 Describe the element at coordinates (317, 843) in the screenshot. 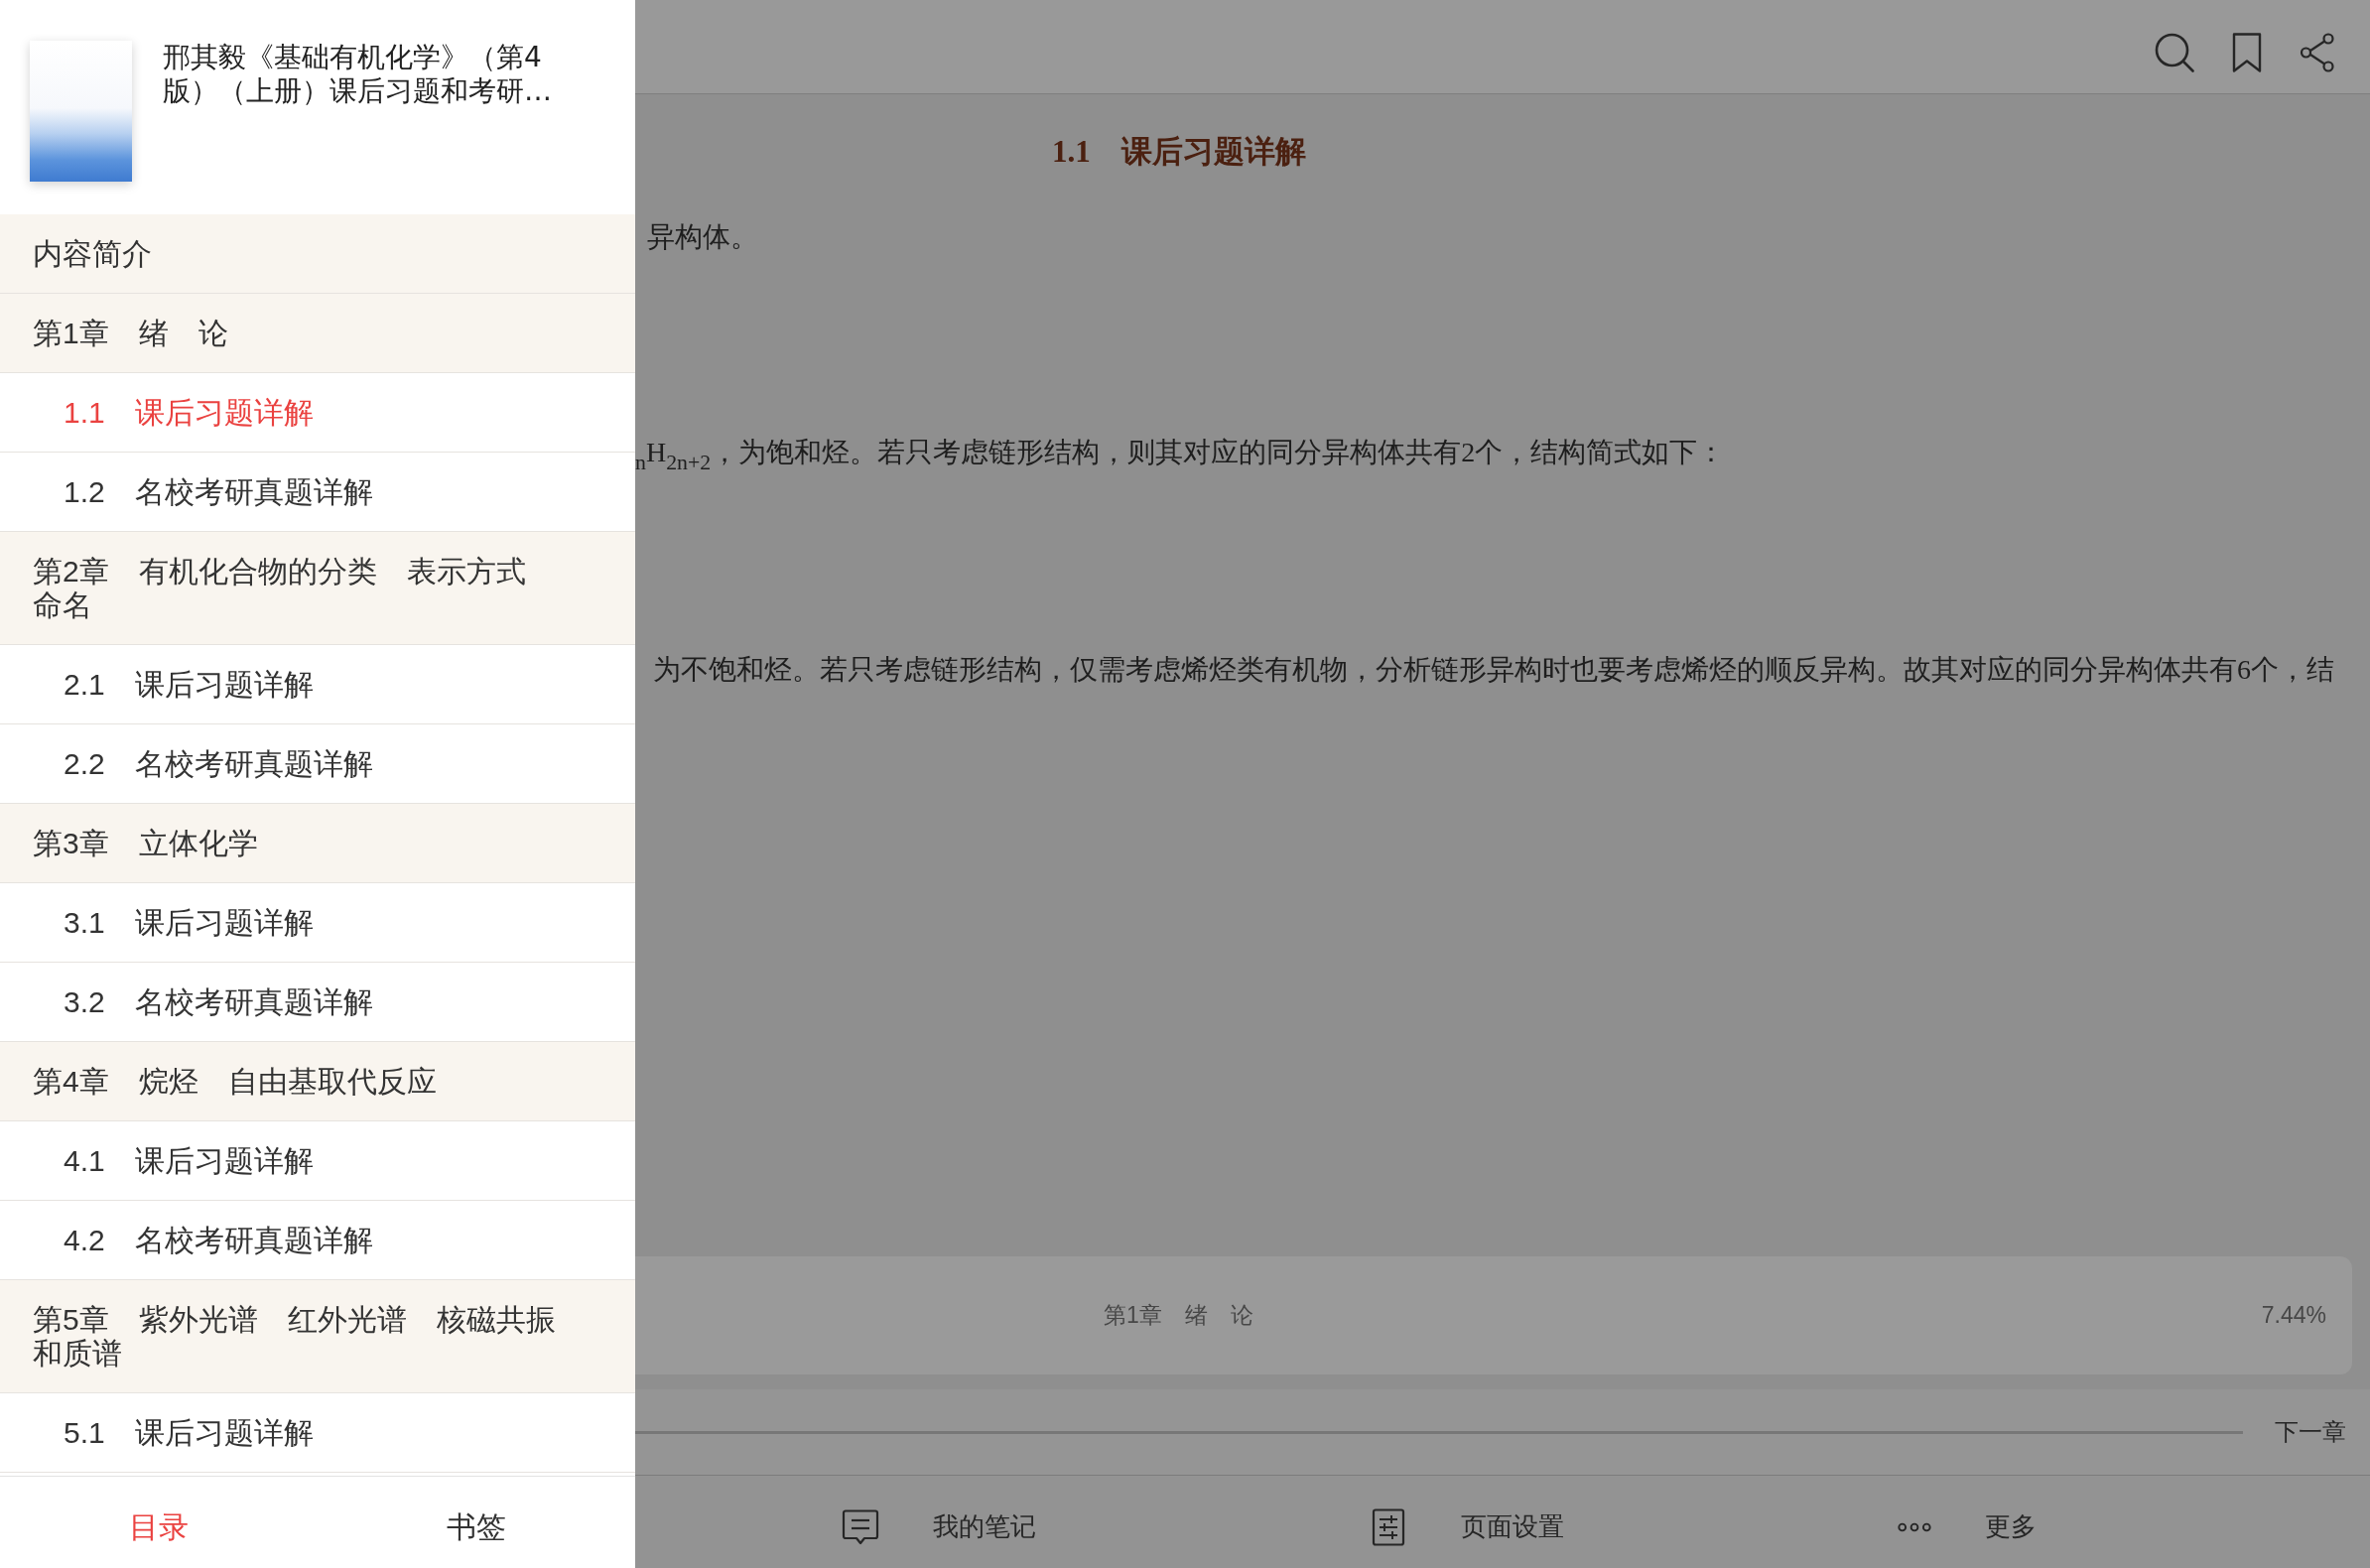

I see `toc-chapter-item: 第3章 立体化学` at that location.